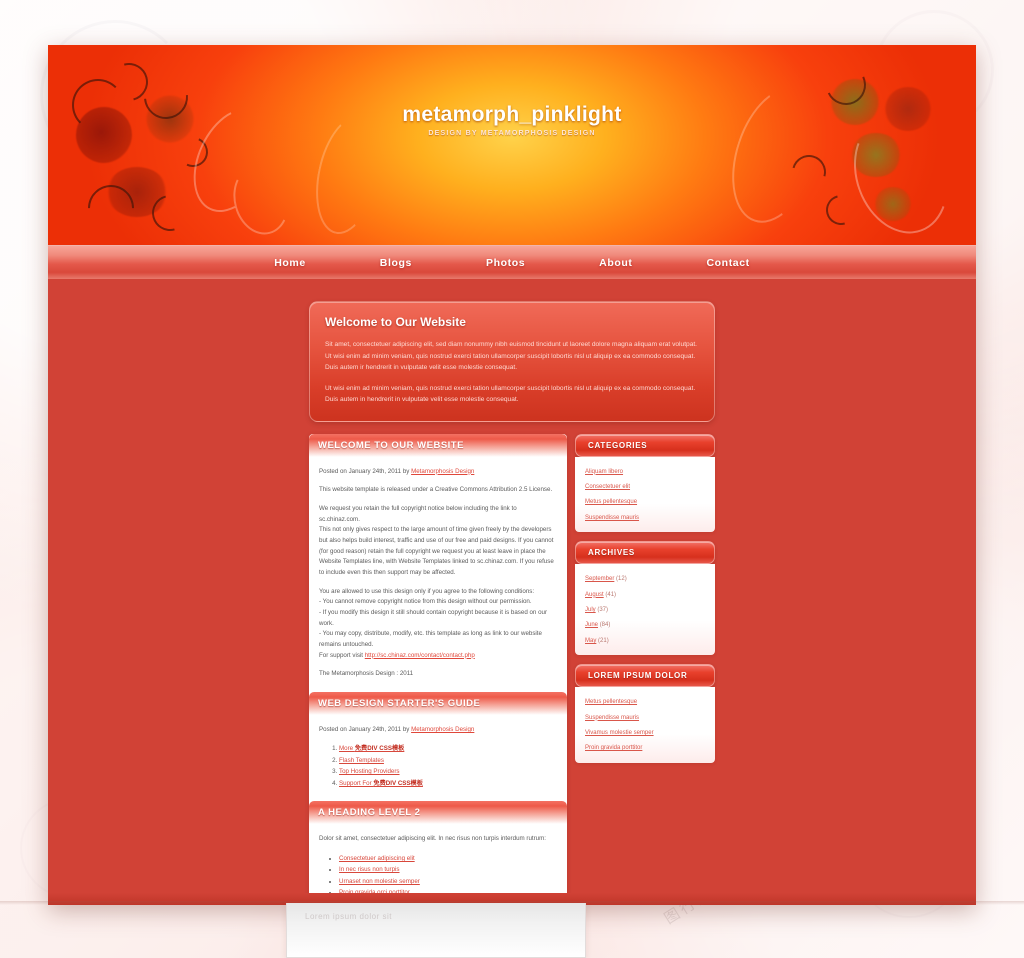 This screenshot has width=1024, height=958. What do you see at coordinates (615, 263) in the screenshot?
I see `nav-item-about: About` at bounding box center [615, 263].